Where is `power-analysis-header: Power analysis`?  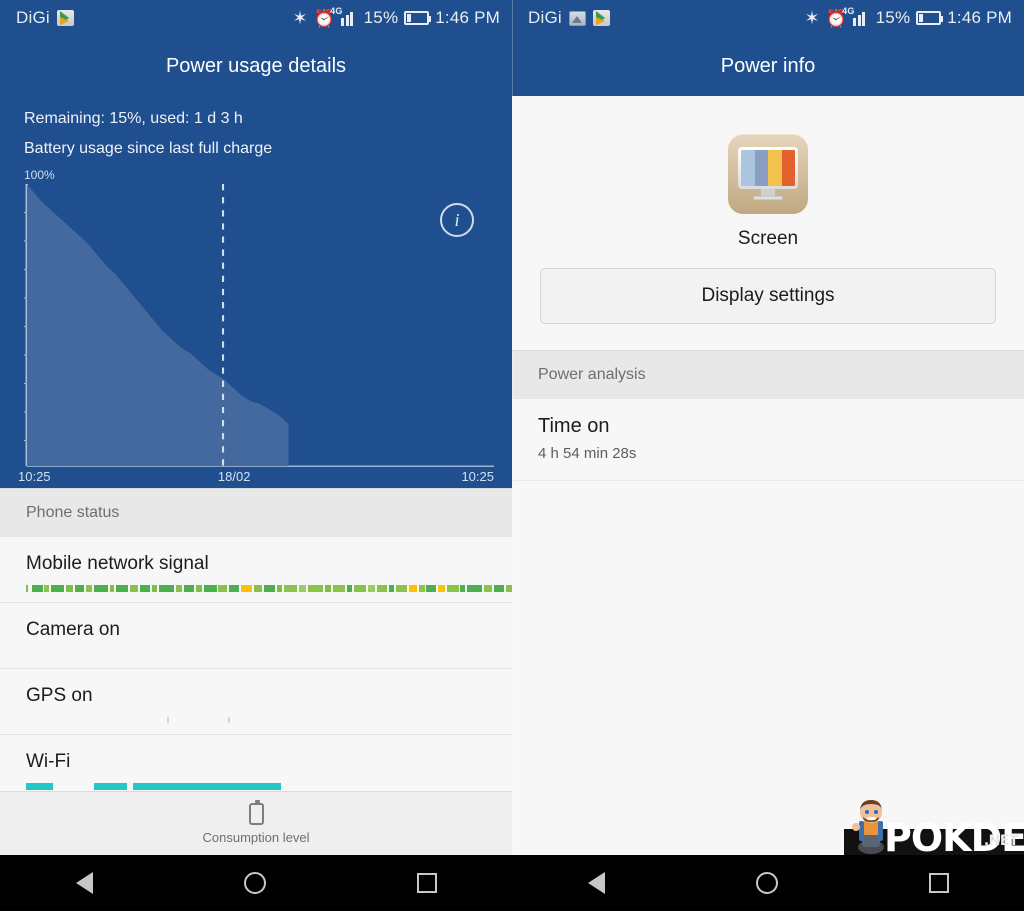
power-analysis-header: Power analysis is located at coordinates (768, 374).